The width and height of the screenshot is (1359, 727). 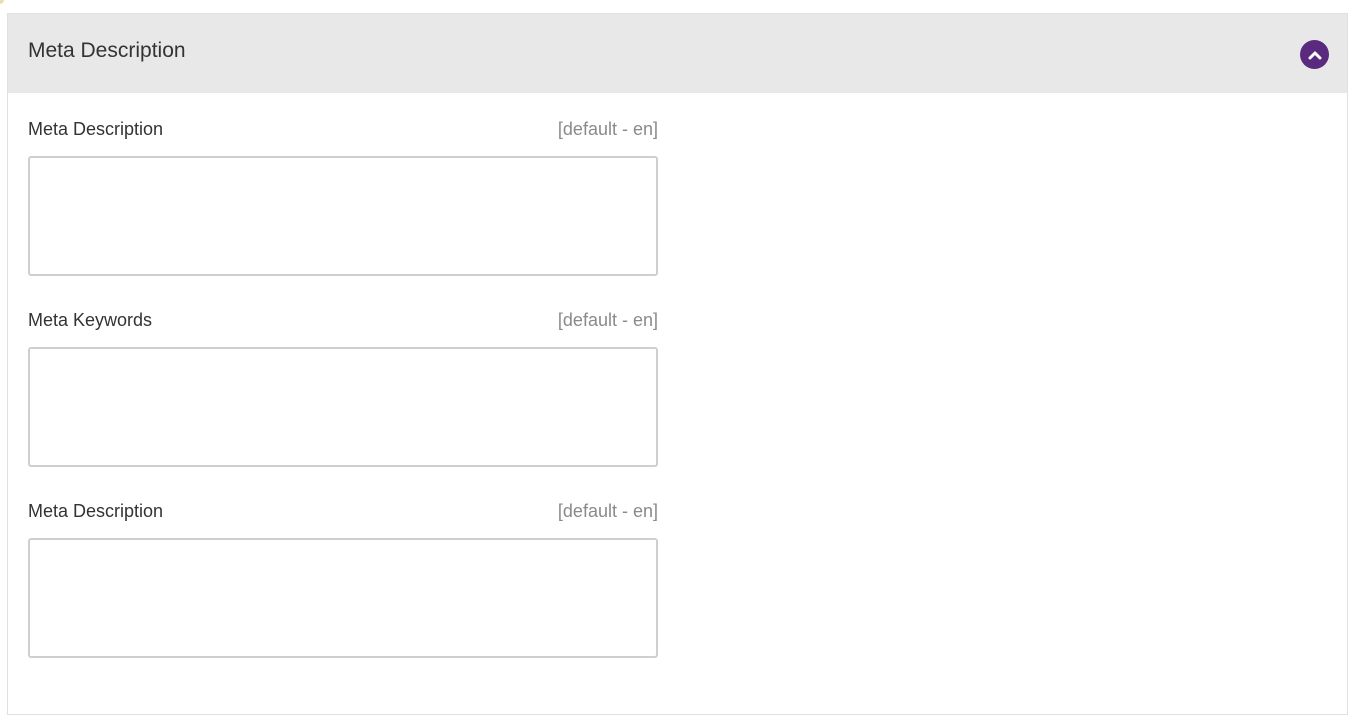 What do you see at coordinates (107, 50) in the screenshot?
I see `panel-title: Meta Description` at bounding box center [107, 50].